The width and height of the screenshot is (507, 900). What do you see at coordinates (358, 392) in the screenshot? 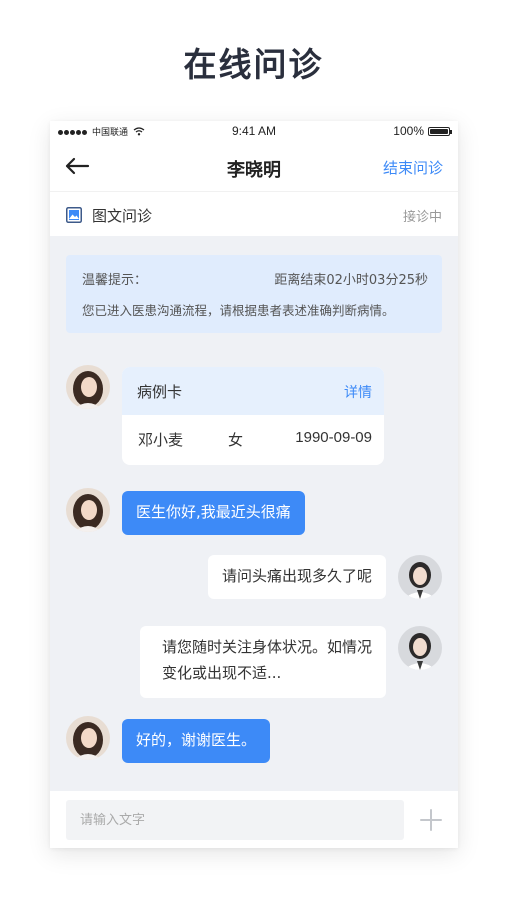
I see `case-detail-link: 详情` at bounding box center [358, 392].